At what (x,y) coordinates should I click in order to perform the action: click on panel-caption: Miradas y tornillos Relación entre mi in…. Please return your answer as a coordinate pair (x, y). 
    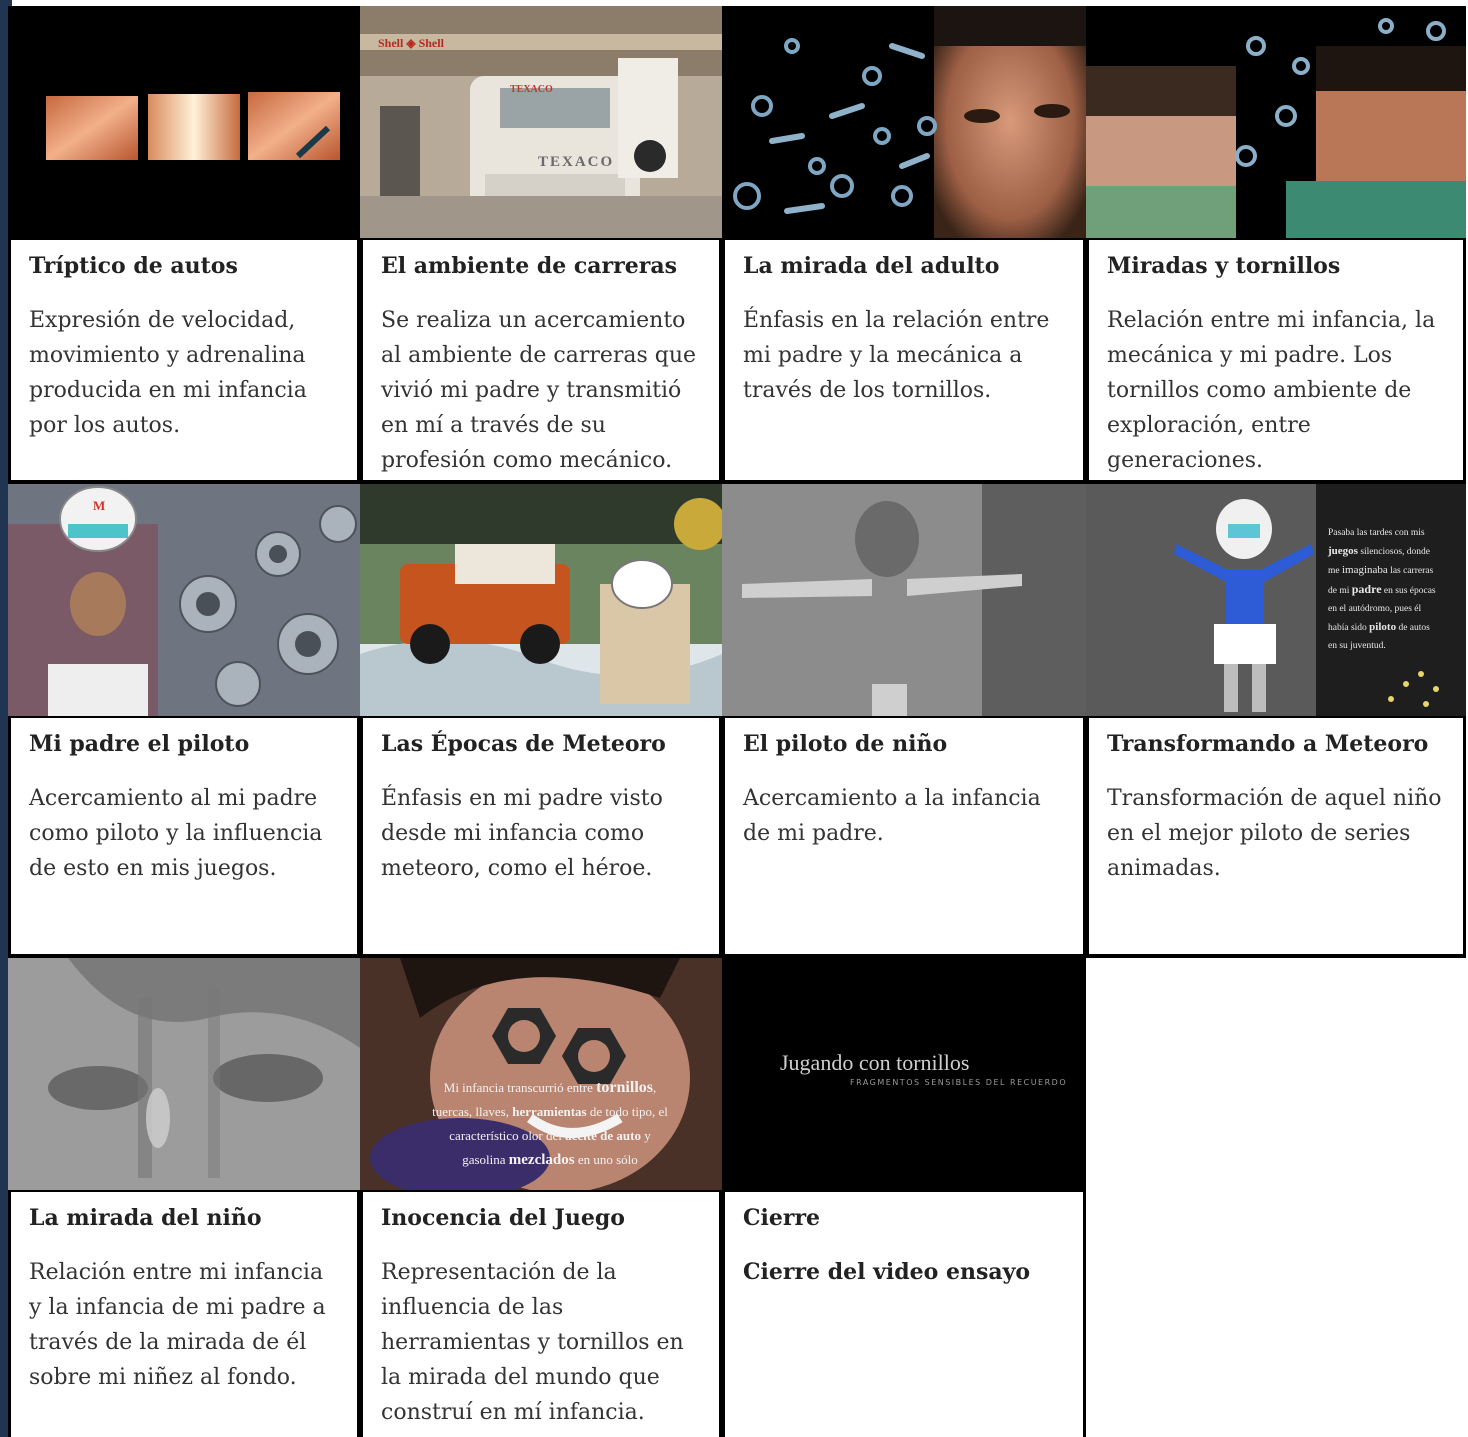
    Looking at the image, I should click on (1276, 360).